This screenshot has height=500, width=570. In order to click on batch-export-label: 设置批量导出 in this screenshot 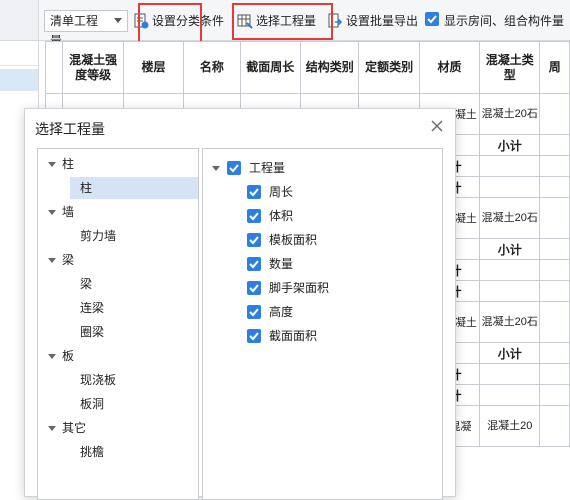, I will do `click(382, 21)`.